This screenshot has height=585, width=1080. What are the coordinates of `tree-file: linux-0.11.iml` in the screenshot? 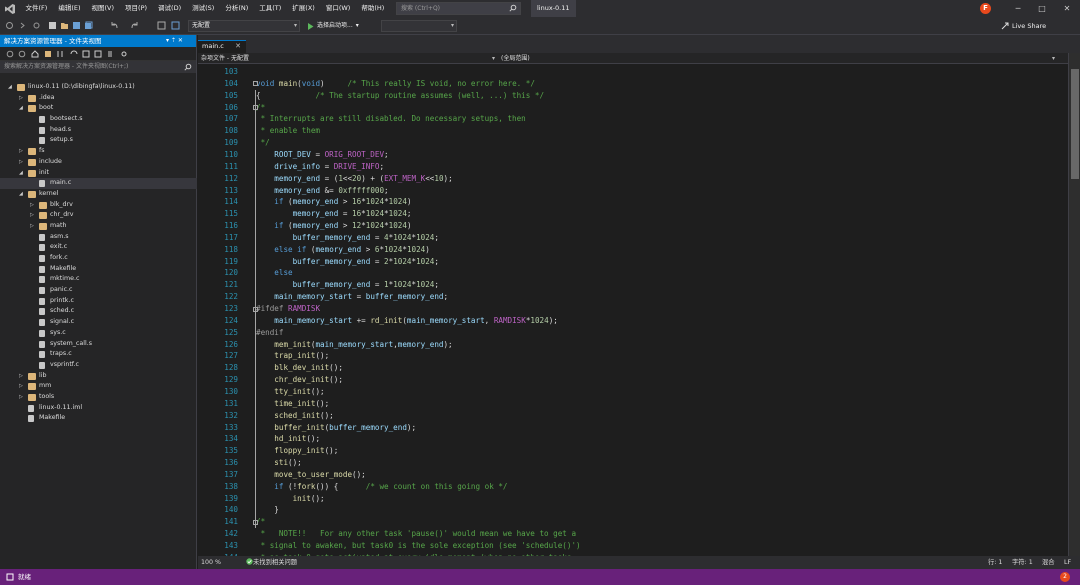 It's located at (98, 408).